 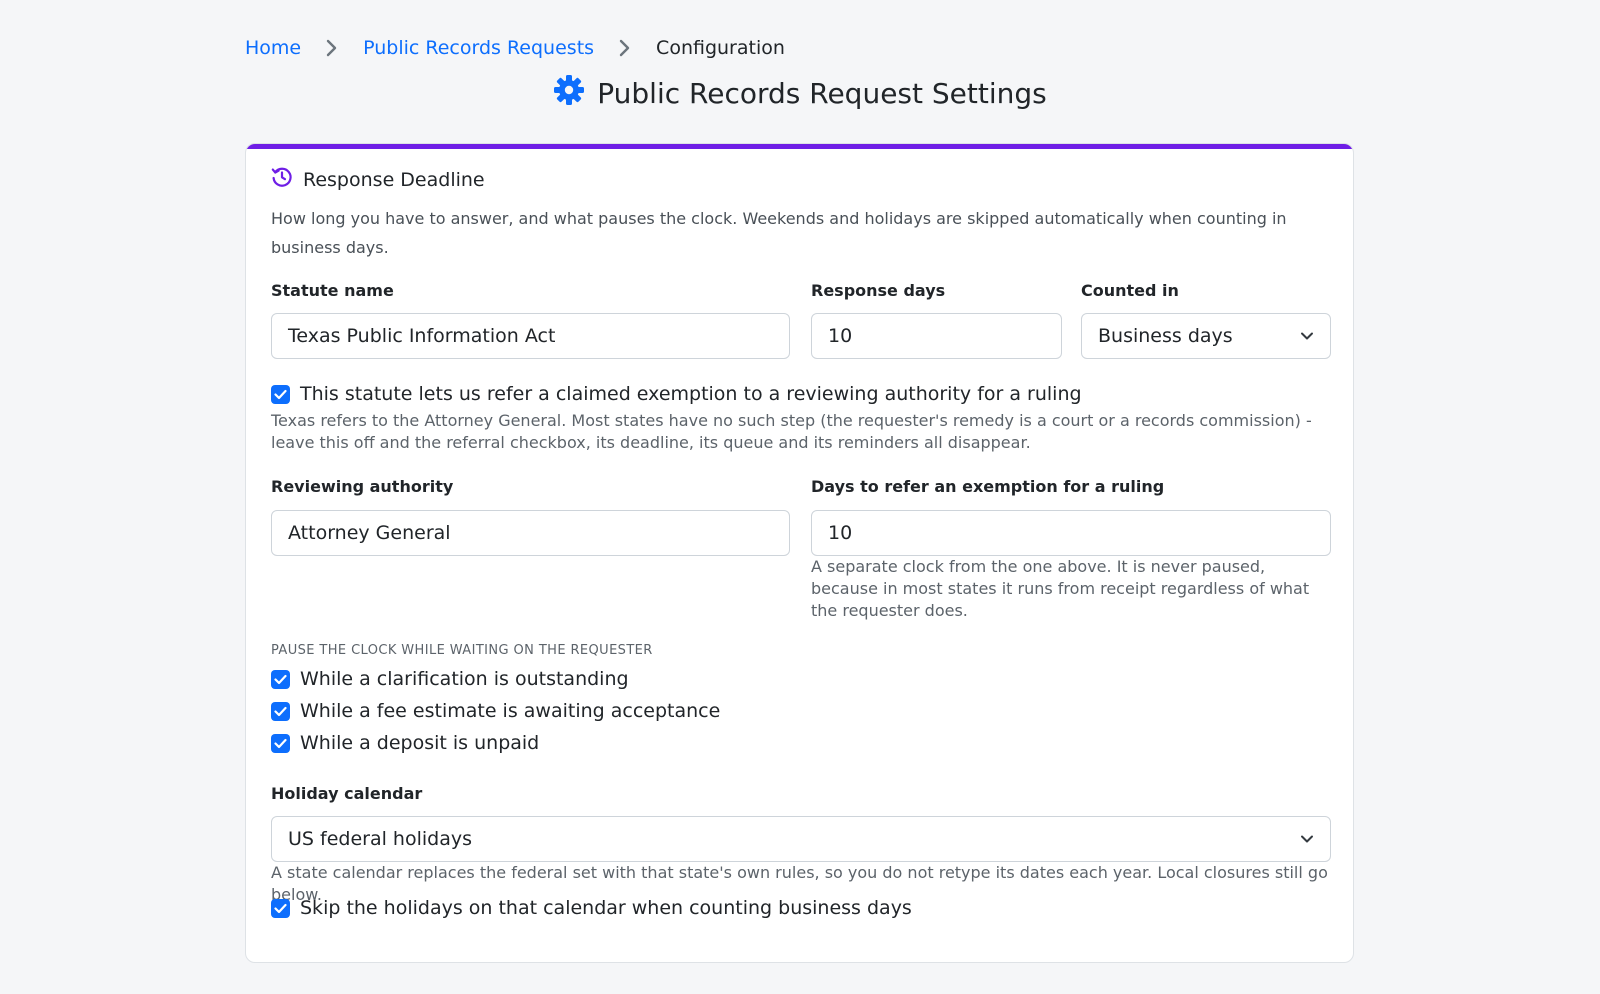 What do you see at coordinates (988, 486) in the screenshot?
I see `referral-days-label: Days to refer an exemption for a ruling` at bounding box center [988, 486].